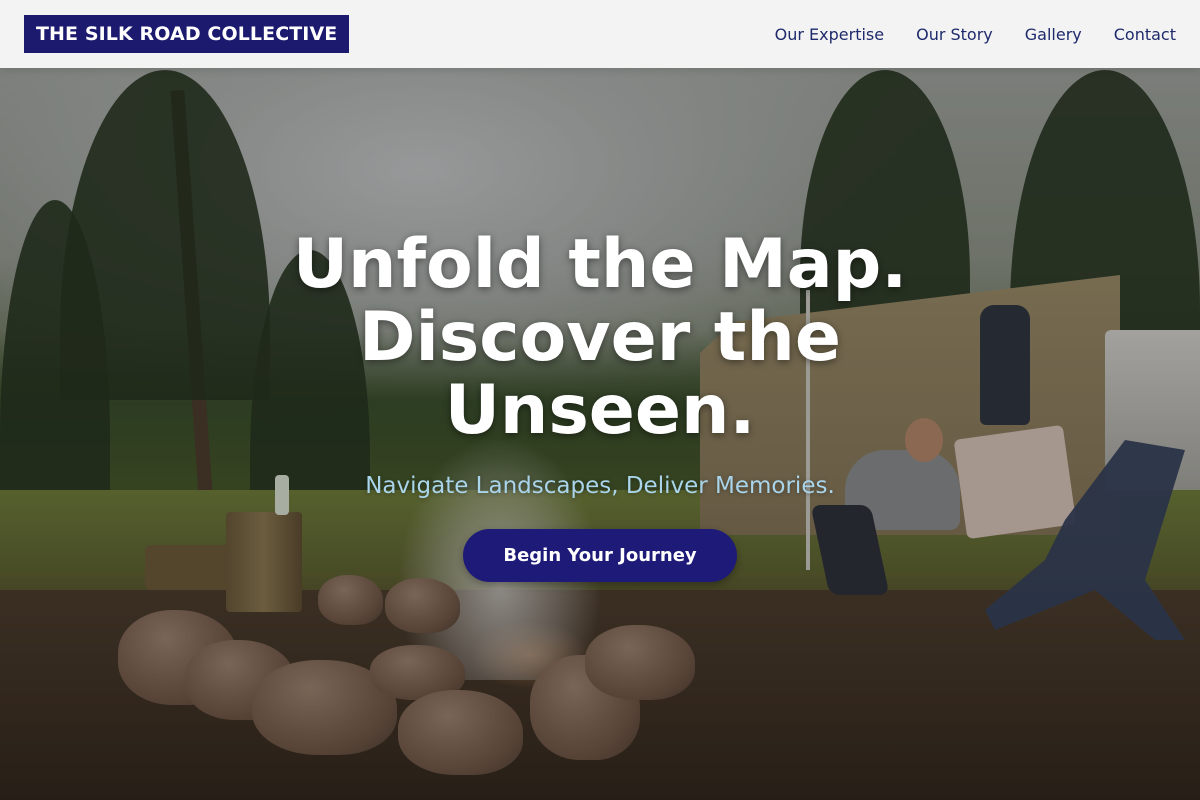  I want to click on hero-headline-line-1: Unfold the Map., so click(600, 264).